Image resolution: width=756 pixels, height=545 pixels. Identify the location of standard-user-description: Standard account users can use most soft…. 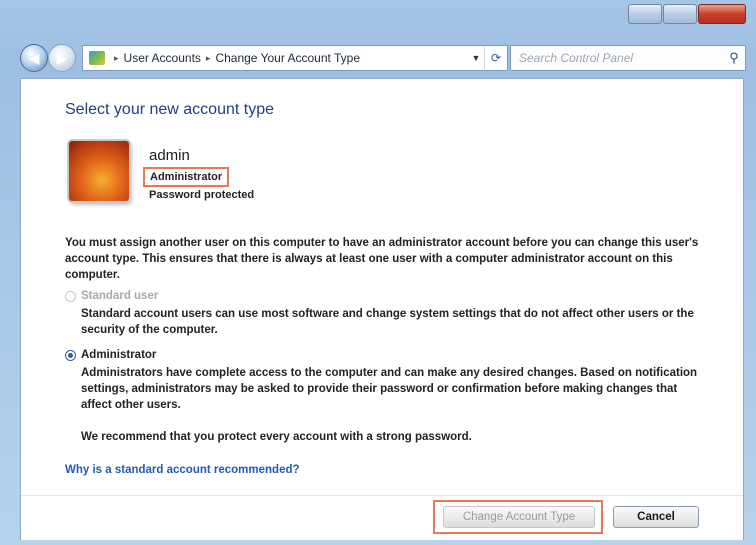
(387, 322).